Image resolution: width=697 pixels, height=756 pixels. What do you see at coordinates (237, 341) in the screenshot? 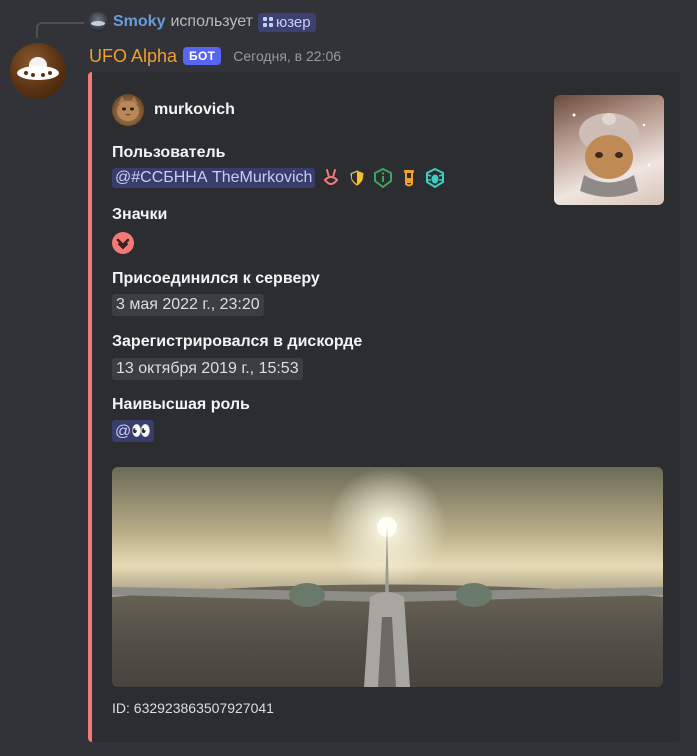
I see `field-registered-label: Зарегистрировался в дискорде` at bounding box center [237, 341].